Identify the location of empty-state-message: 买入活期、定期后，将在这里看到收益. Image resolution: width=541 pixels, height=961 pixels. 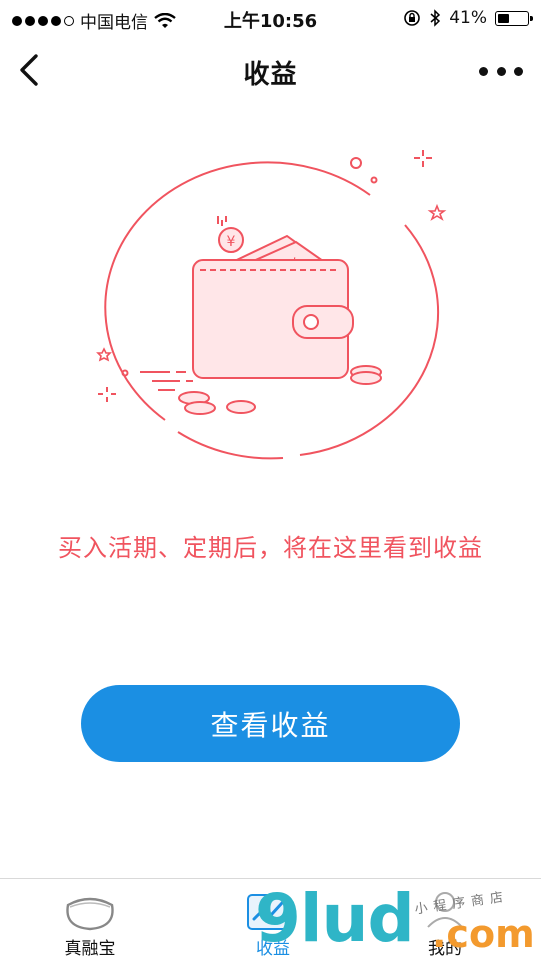
(270, 548).